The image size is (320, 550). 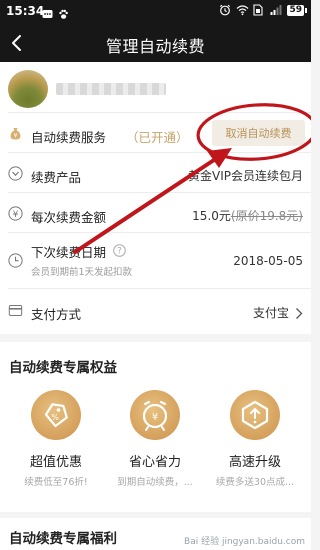 What do you see at coordinates (69, 137) in the screenshot?
I see `service-label: 自动续费服务` at bounding box center [69, 137].